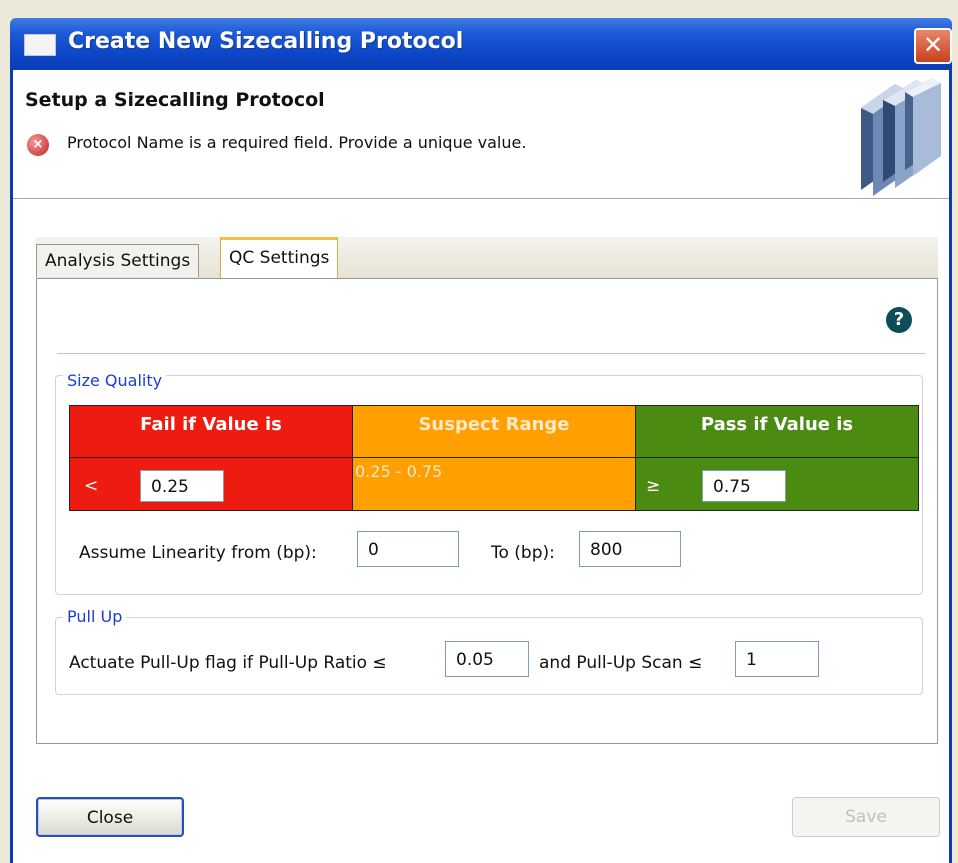  I want to click on protocol-books-icon, so click(901, 137).